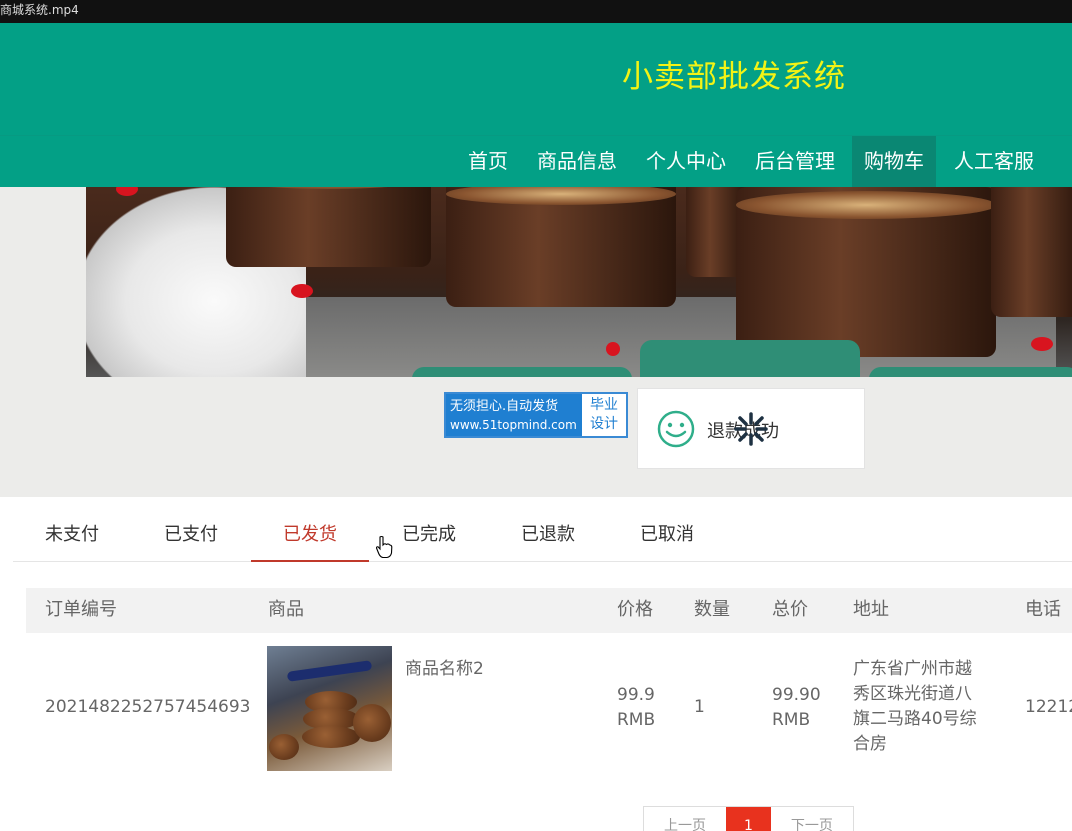  What do you see at coordinates (871, 609) in the screenshot?
I see `th-address: 地址` at bounding box center [871, 609].